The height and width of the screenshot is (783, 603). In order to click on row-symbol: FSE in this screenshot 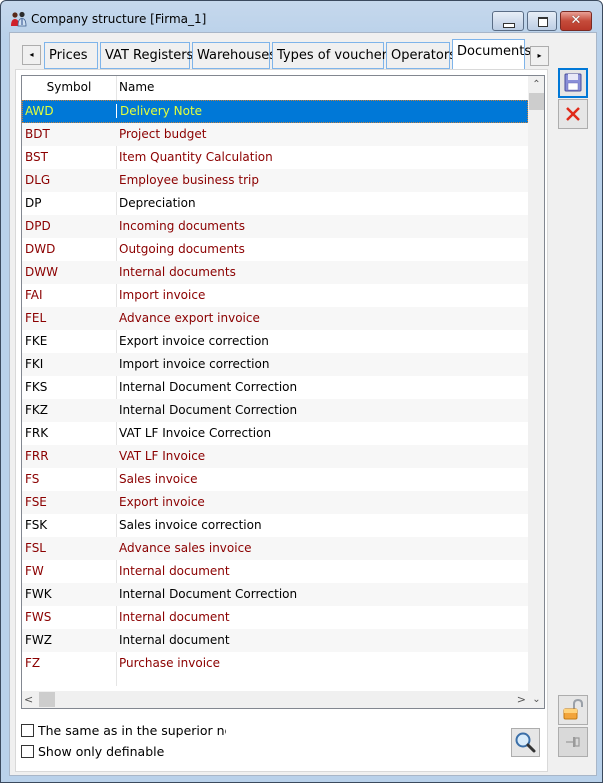, I will do `click(36, 502)`.